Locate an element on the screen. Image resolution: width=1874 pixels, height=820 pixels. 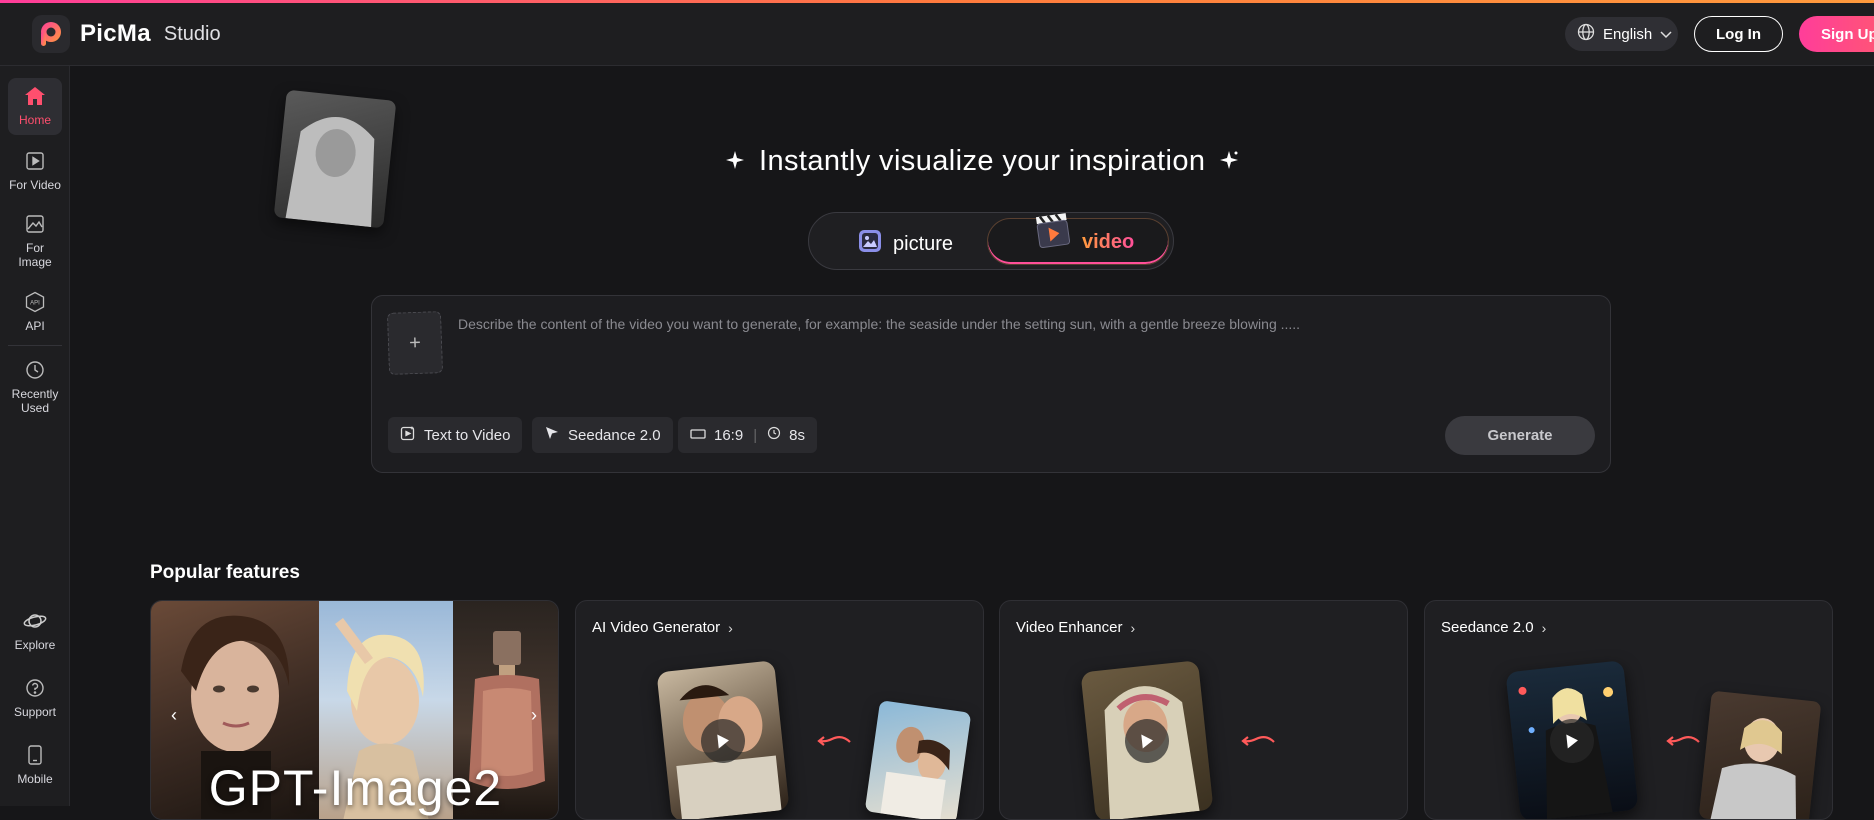
sidebar-item-label: For Image is located at coordinates (35, 255).